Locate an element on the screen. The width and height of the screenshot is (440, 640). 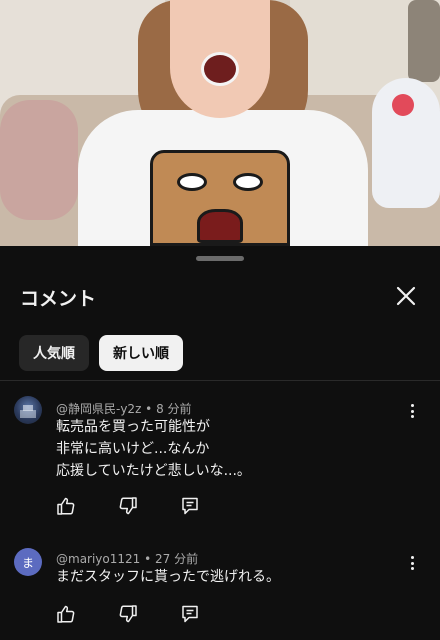
decor-item is located at coordinates (424, 41).